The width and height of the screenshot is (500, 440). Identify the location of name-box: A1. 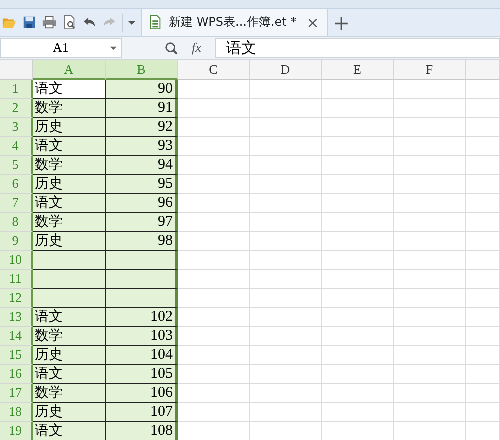
(61, 48).